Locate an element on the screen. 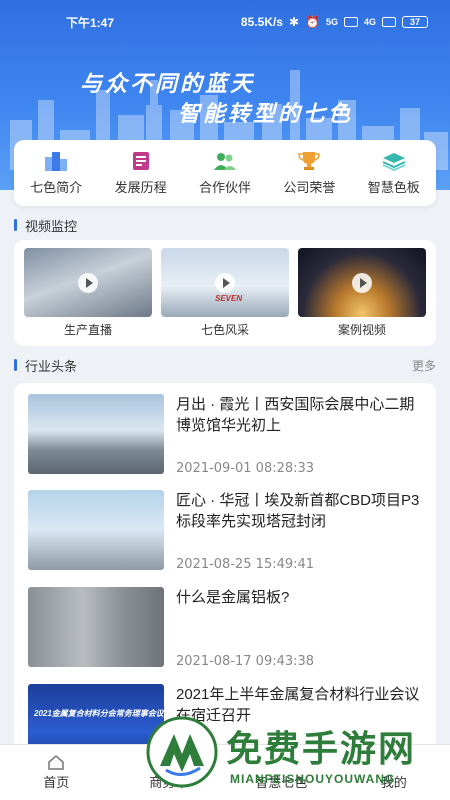 The height and width of the screenshot is (800, 450). quick-entry-history: 发展历程 is located at coordinates (141, 173).